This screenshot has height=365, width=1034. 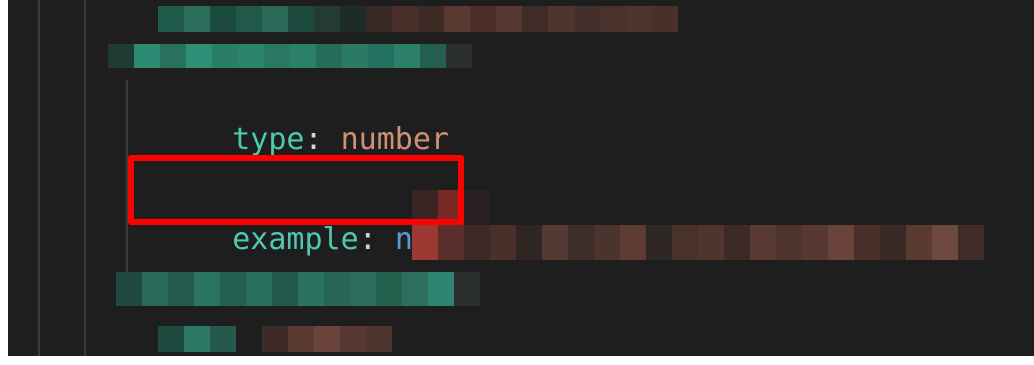 I want to click on code-line-clipped: format: float, so click(x=331, y=146).